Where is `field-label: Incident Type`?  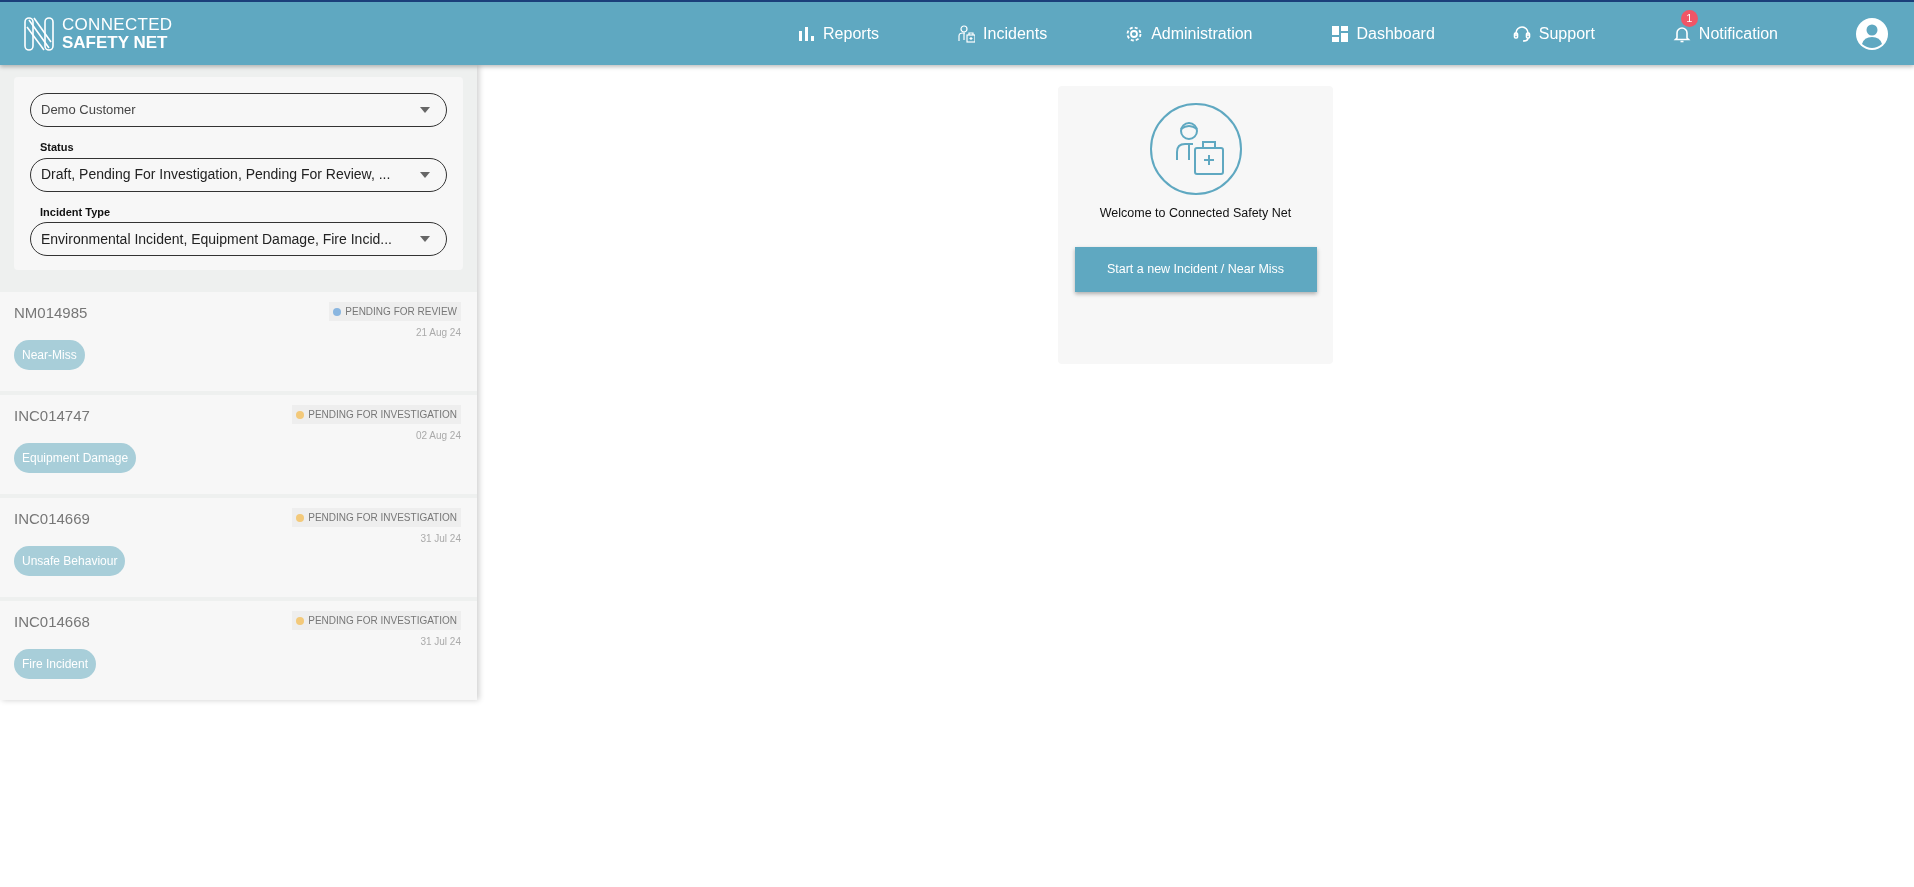 field-label: Incident Type is located at coordinates (76, 212).